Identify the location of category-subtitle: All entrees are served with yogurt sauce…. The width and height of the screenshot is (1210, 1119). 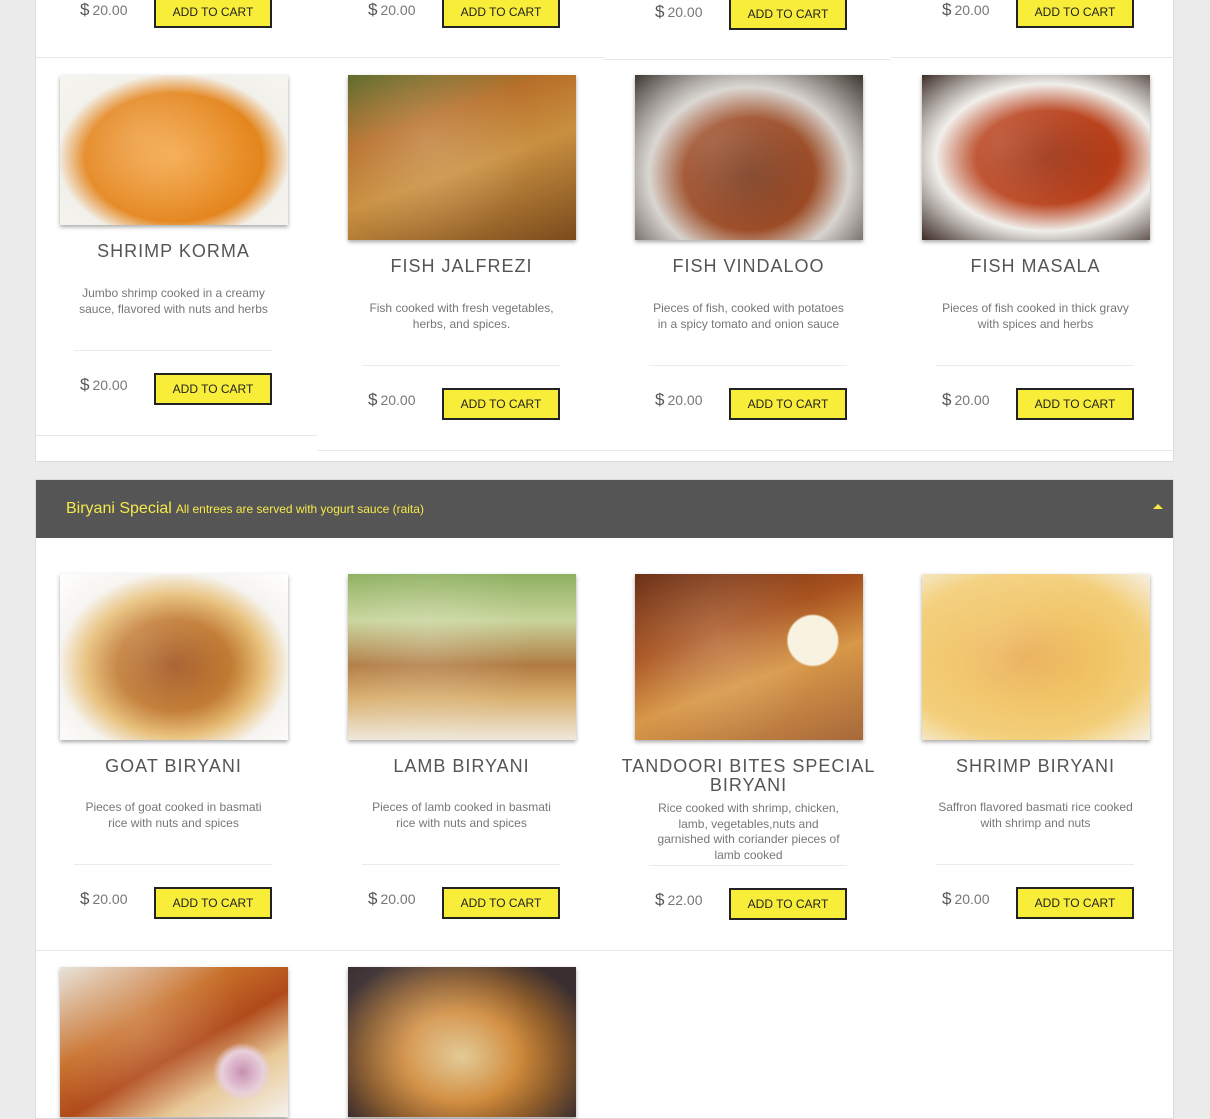
(299, 509).